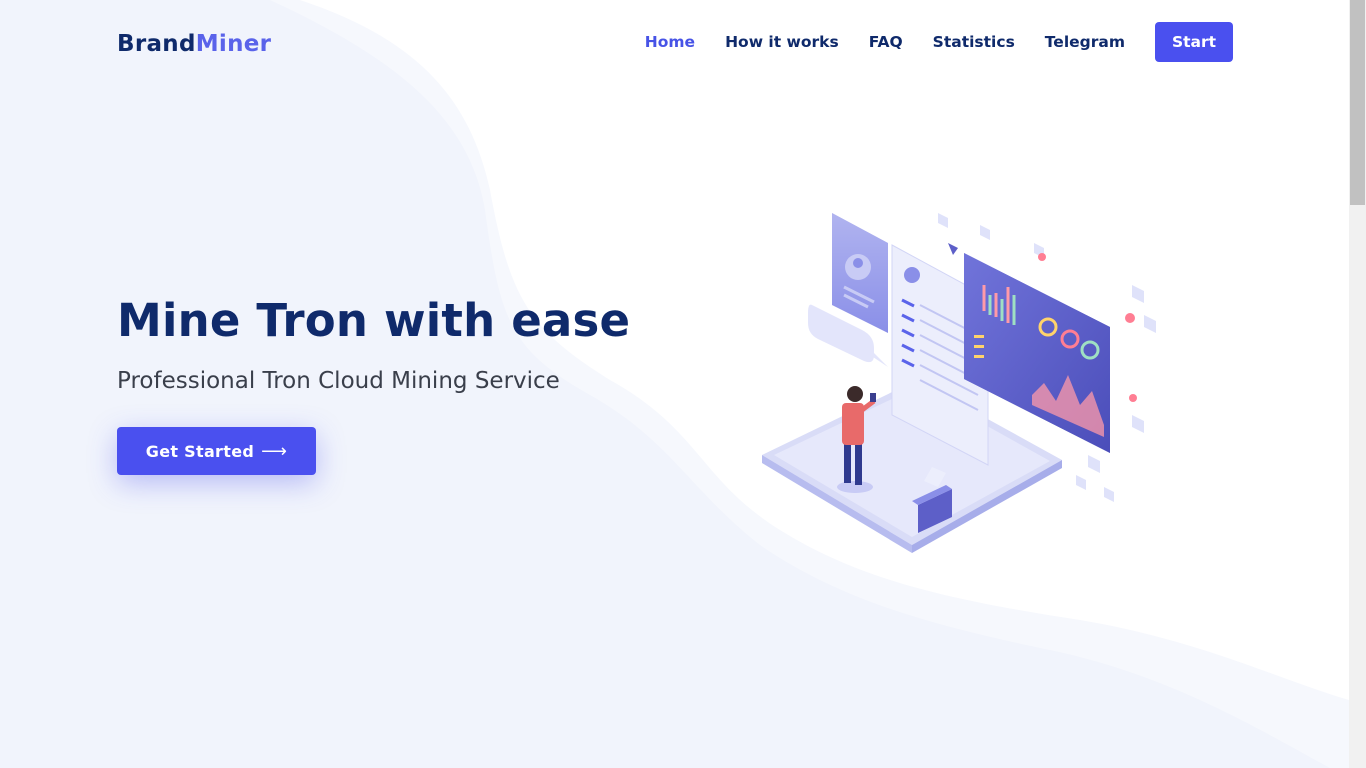 This screenshot has width=1366, height=768. Describe the element at coordinates (974, 42) in the screenshot. I see `nav-link-statistics: Statistics` at that location.